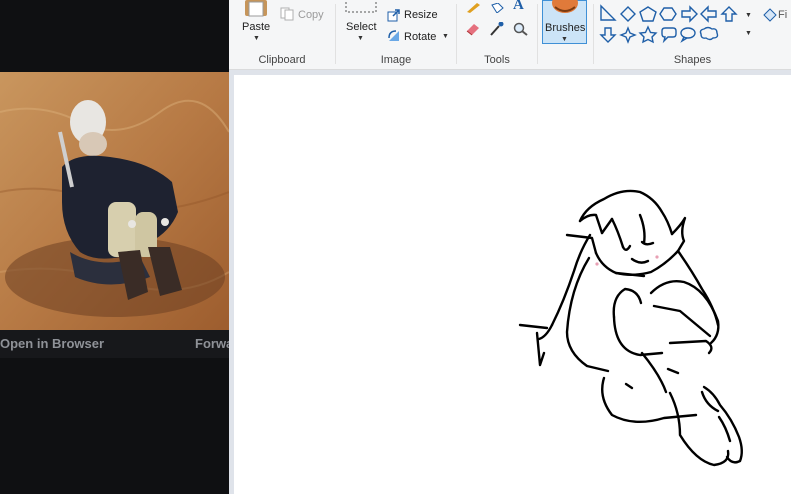 Image resolution: width=791 pixels, height=494 pixels. I want to click on magnifier-icon, so click(521, 31).